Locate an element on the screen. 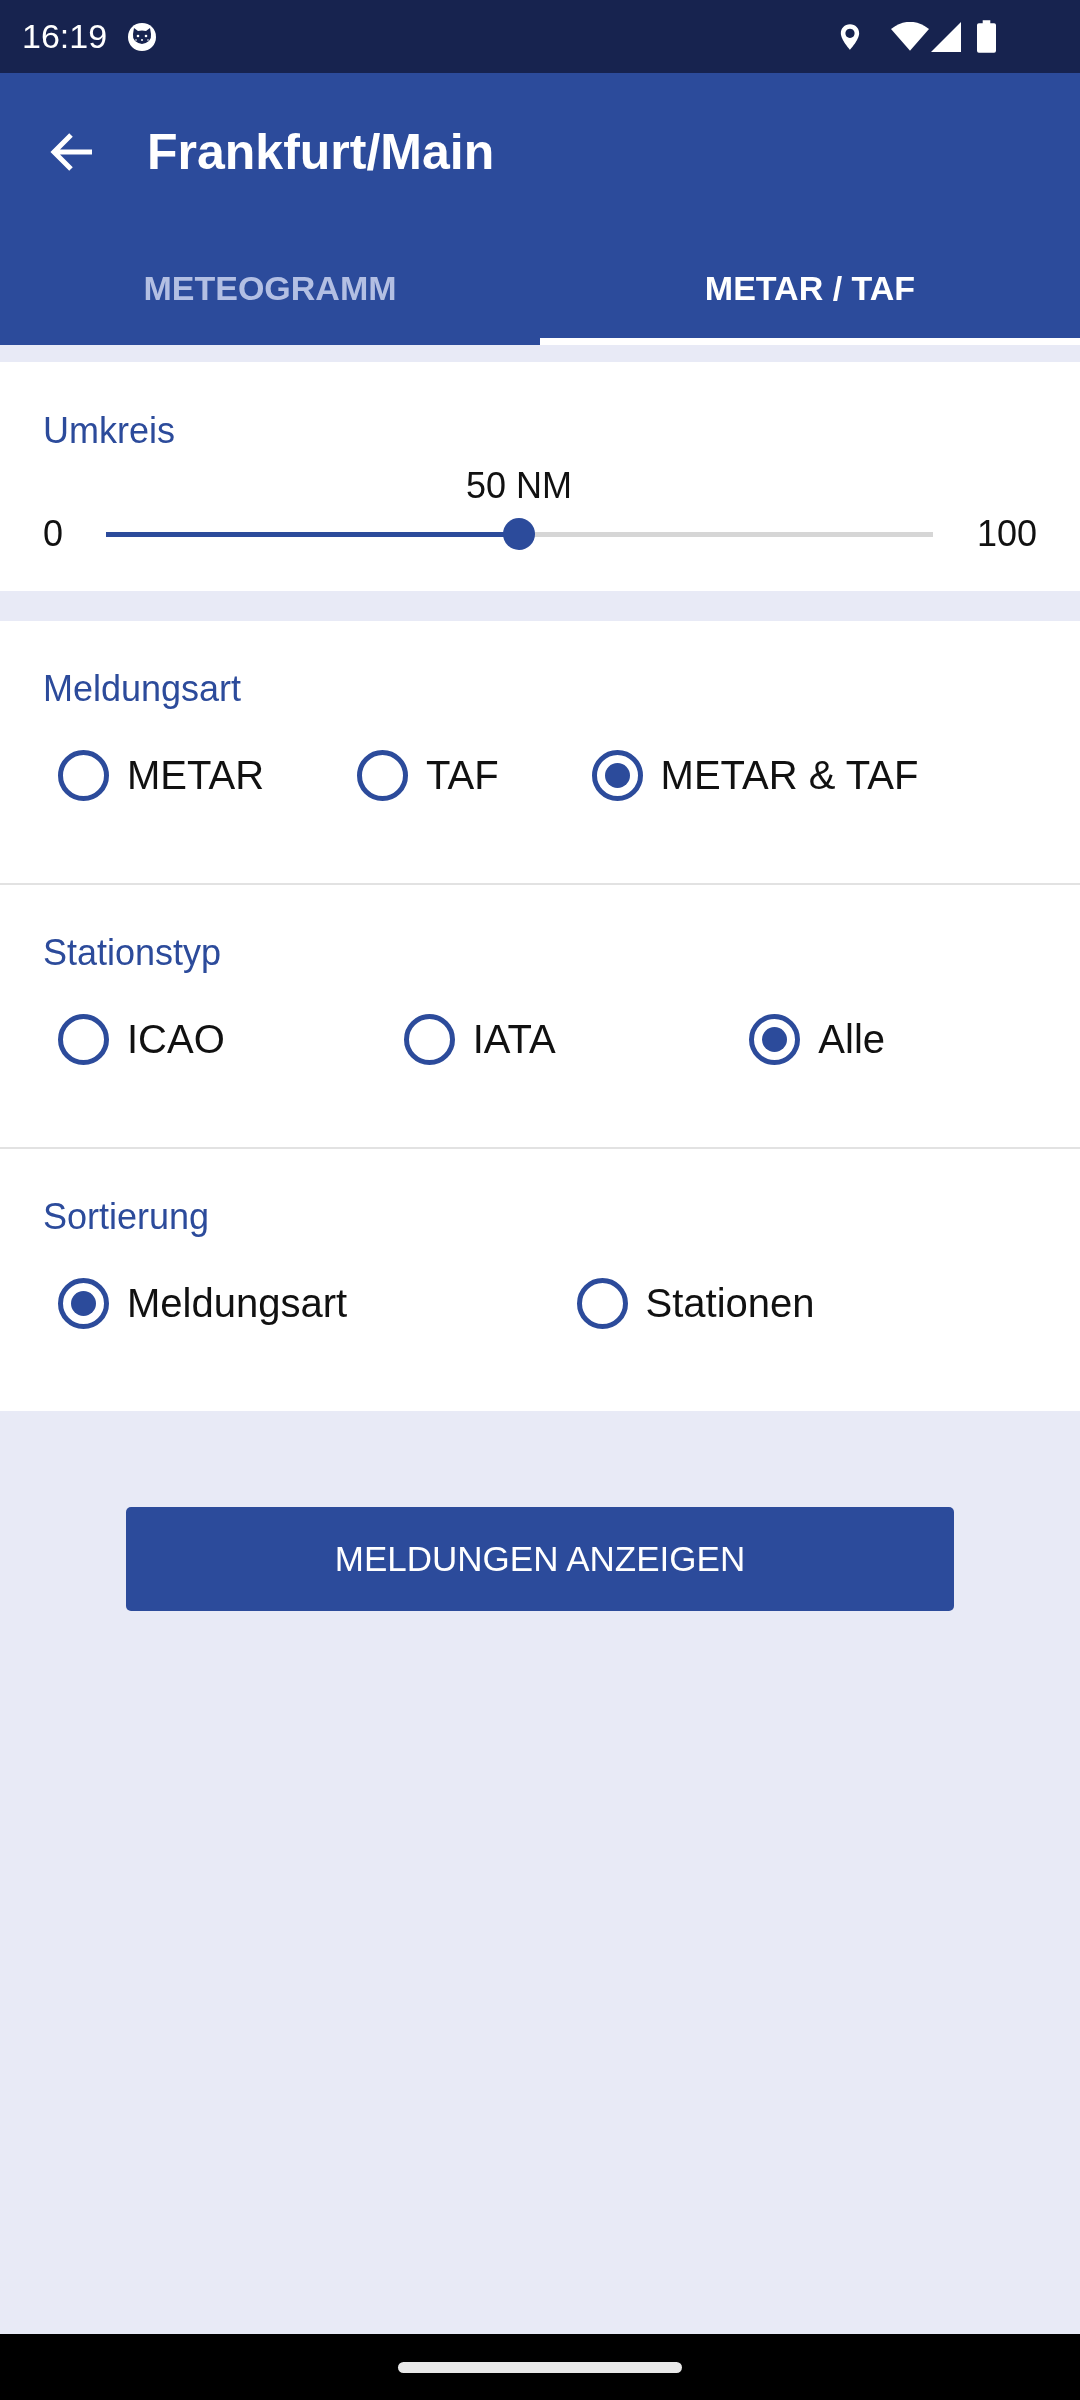 Image resolution: width=1080 pixels, height=2400 pixels. section-label: Sortierung is located at coordinates (126, 1217).